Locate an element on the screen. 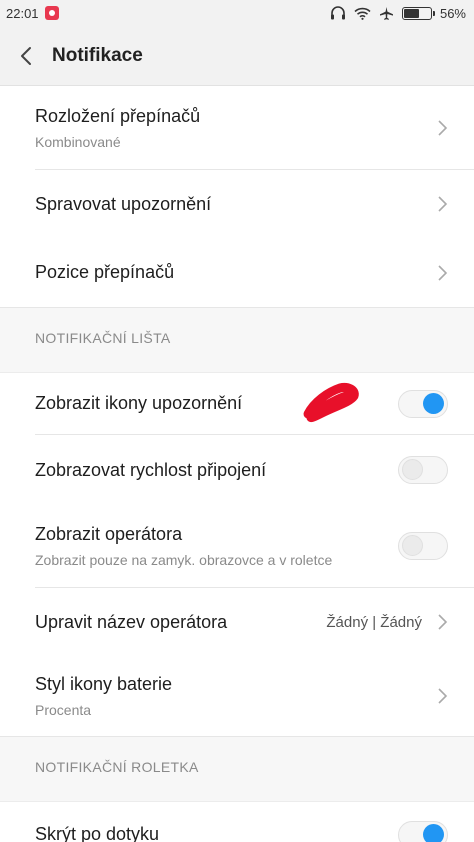 This screenshot has width=474, height=842. row-manage-notifications: Spravovat upozornění is located at coordinates (237, 204).